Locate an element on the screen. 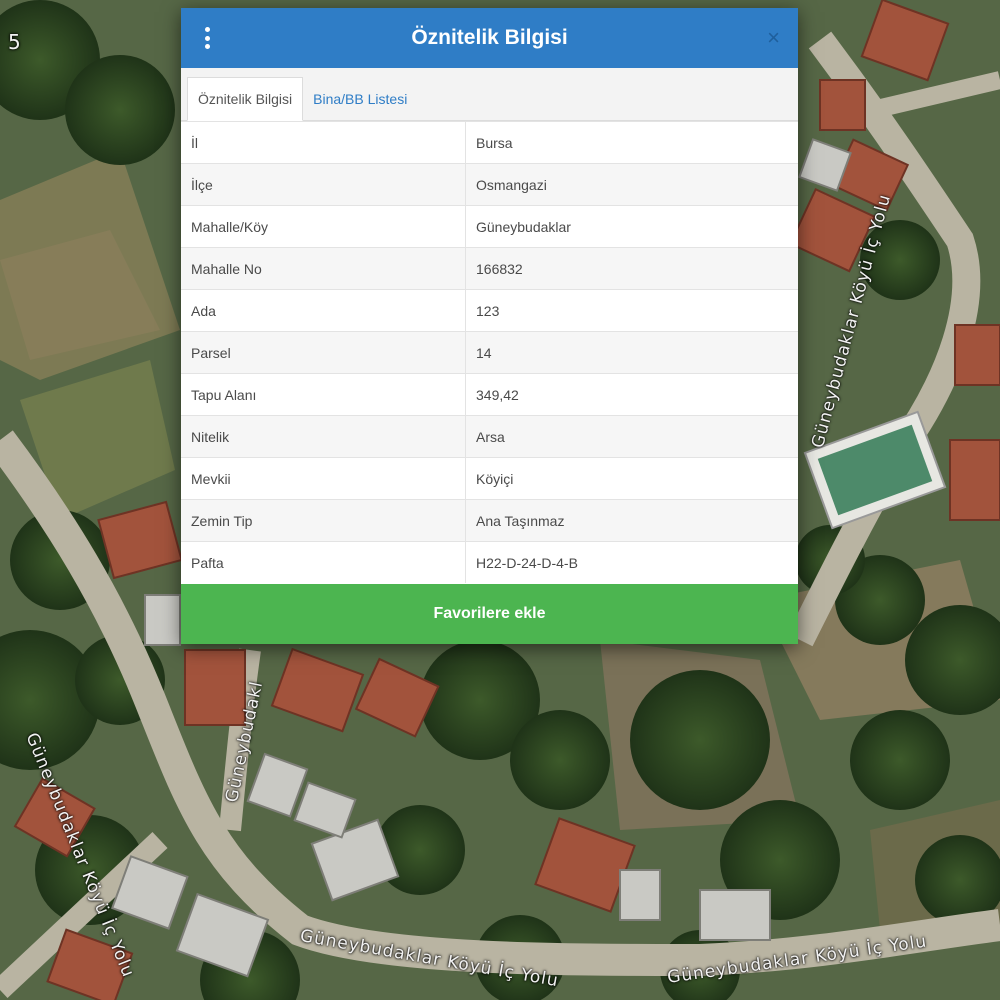 The image size is (1000, 1000). kebab-menu-icon is located at coordinates (207, 38).